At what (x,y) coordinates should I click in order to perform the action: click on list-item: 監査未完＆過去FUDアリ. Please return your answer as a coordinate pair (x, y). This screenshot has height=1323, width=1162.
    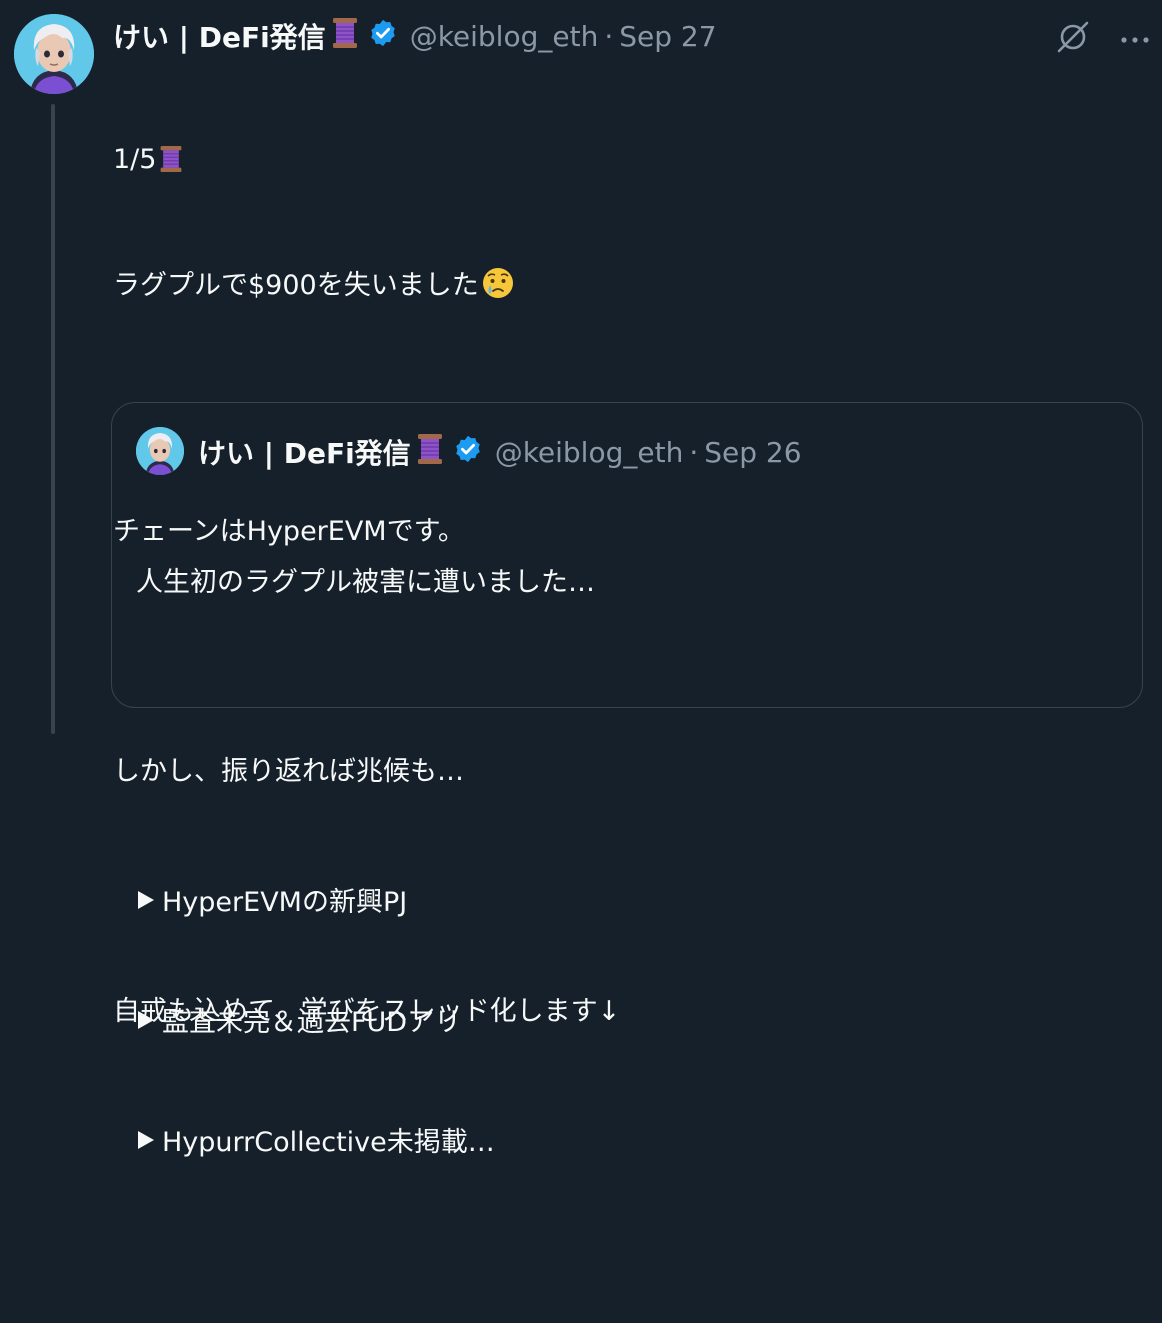
    Looking at the image, I should click on (626, 1023).